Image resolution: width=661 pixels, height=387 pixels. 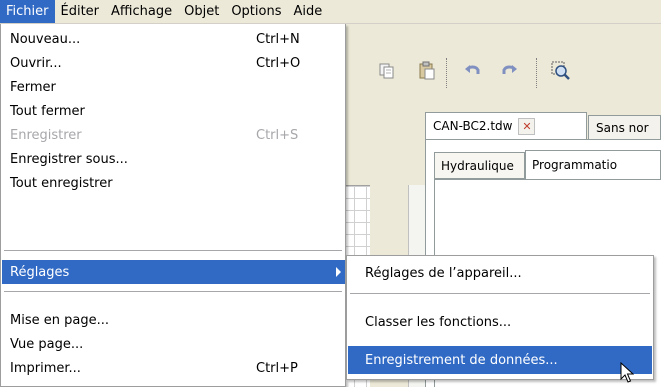 What do you see at coordinates (173, 111) in the screenshot?
I see `menu-item-tout-fermer: Tout fermer` at bounding box center [173, 111].